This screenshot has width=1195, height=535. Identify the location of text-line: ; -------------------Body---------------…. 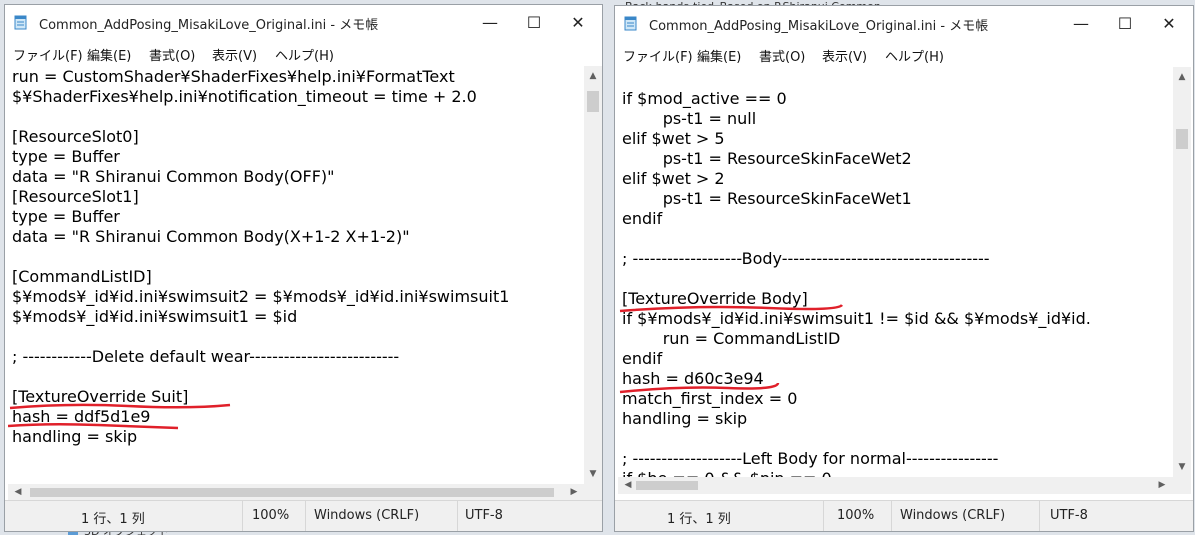
(806, 258).